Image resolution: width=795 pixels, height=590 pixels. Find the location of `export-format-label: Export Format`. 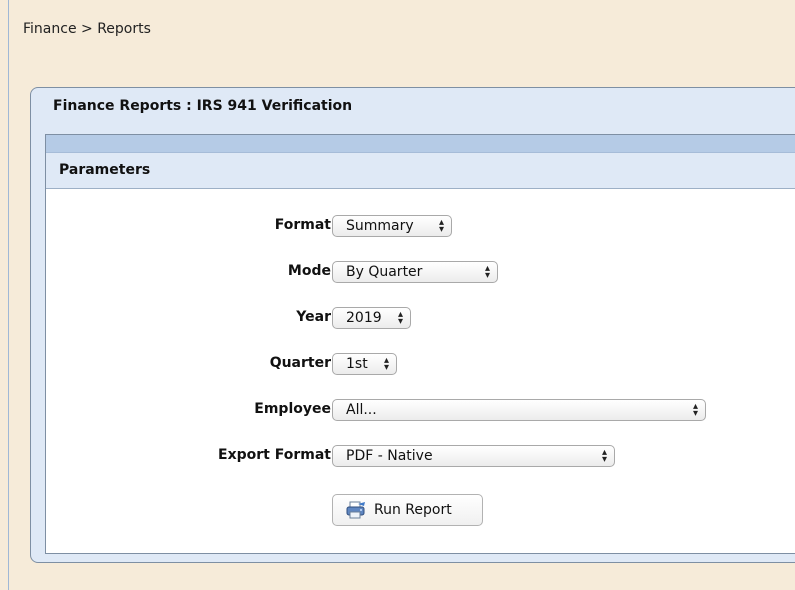

export-format-label: Export Format is located at coordinates (274, 455).